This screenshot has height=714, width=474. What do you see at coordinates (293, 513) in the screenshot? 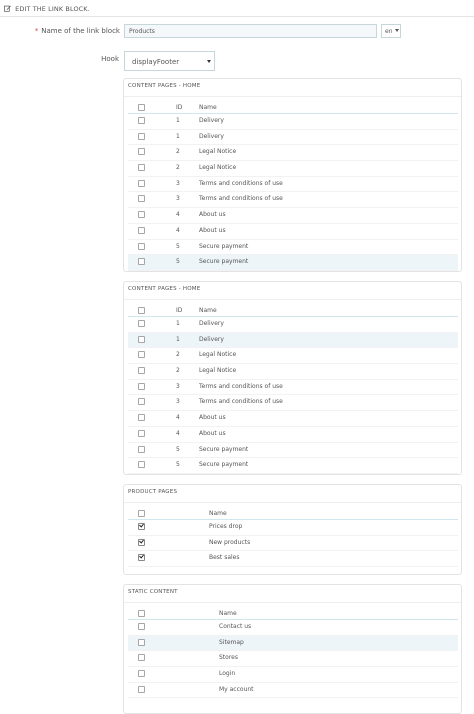
I see `table-header: Name` at bounding box center [293, 513].